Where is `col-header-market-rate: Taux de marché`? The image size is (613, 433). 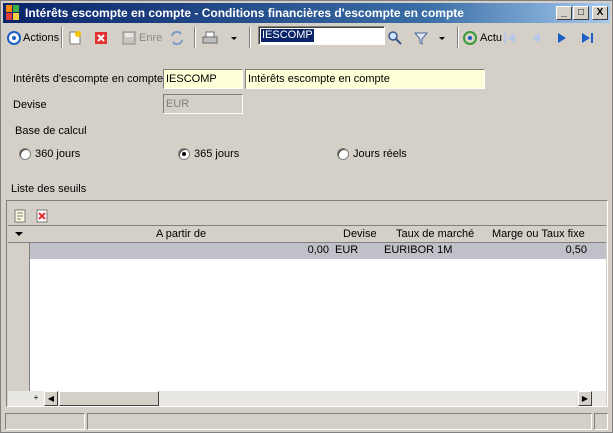 col-header-market-rate: Taux de marché is located at coordinates (435, 234).